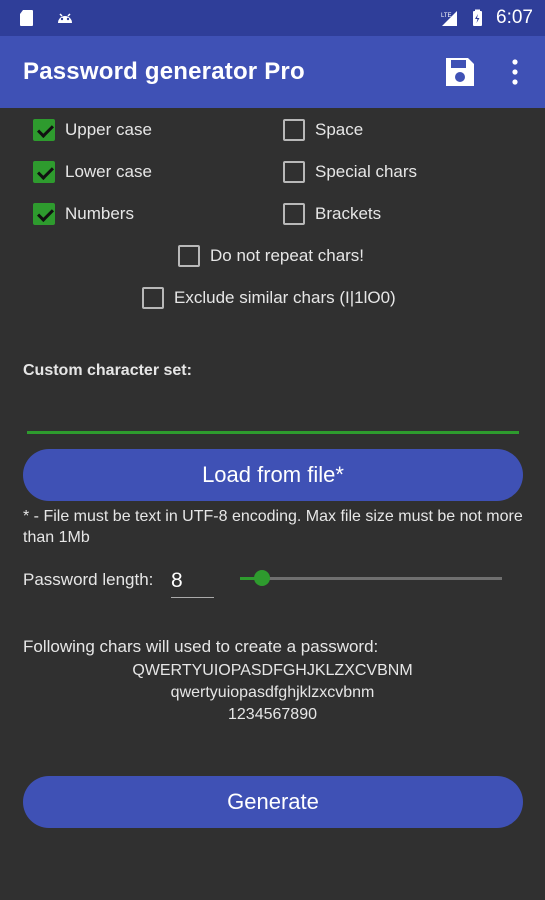 The height and width of the screenshot is (900, 545). What do you see at coordinates (478, 17) in the screenshot?
I see `battery-charging-icon` at bounding box center [478, 17].